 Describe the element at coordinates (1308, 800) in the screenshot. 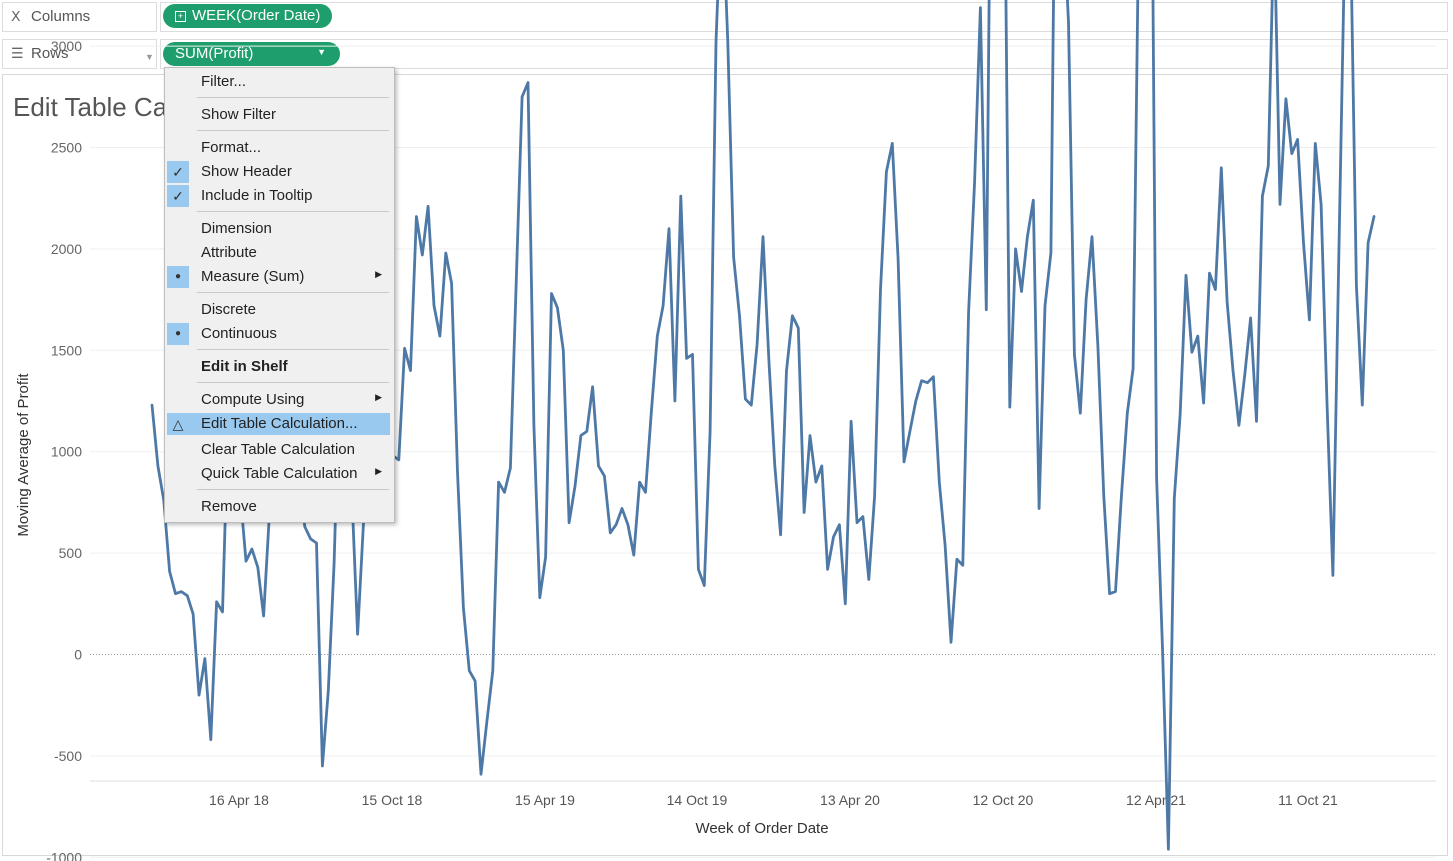

I see `x-tick-label: 11 Oct 21` at that location.